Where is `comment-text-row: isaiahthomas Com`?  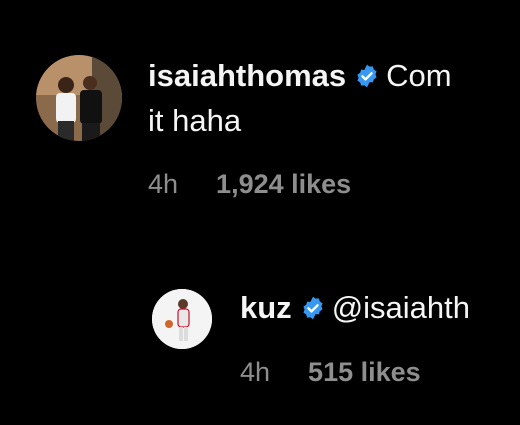 comment-text-row: isaiahthomas Com is located at coordinates (300, 77).